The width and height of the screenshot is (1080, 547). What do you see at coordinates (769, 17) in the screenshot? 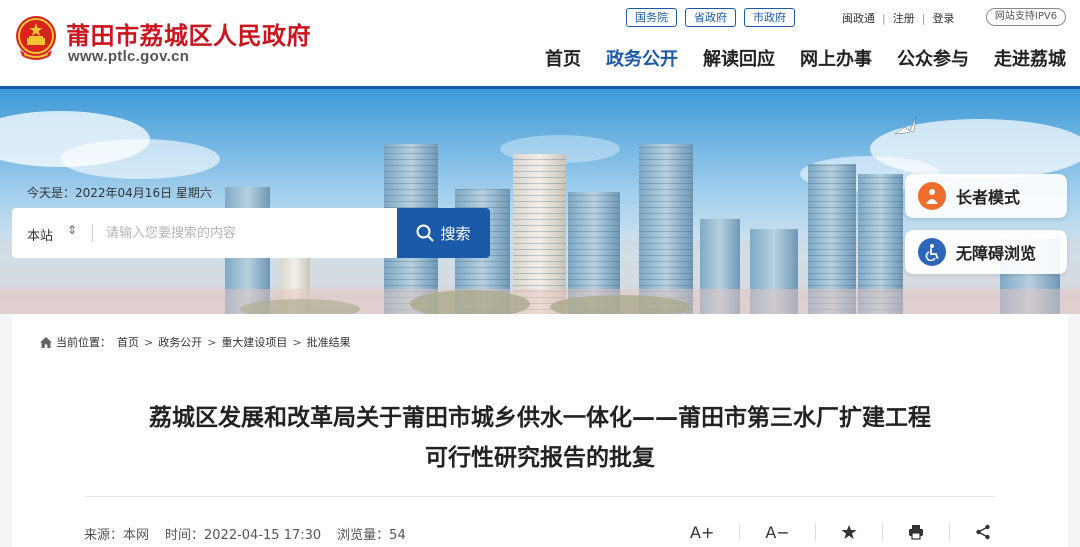
I see `gov-link-city: 市政府` at bounding box center [769, 17].